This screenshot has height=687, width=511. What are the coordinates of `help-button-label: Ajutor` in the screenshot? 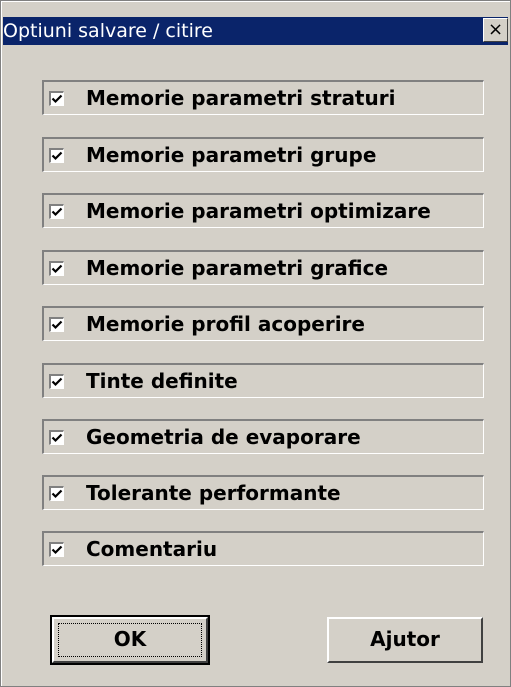 It's located at (405, 639).